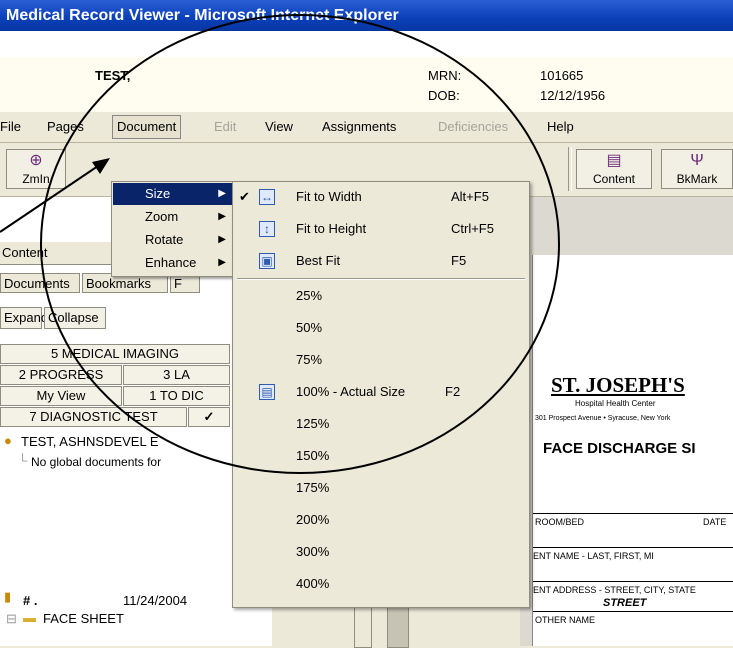  I want to click on expand-button: Expand, so click(24, 318).